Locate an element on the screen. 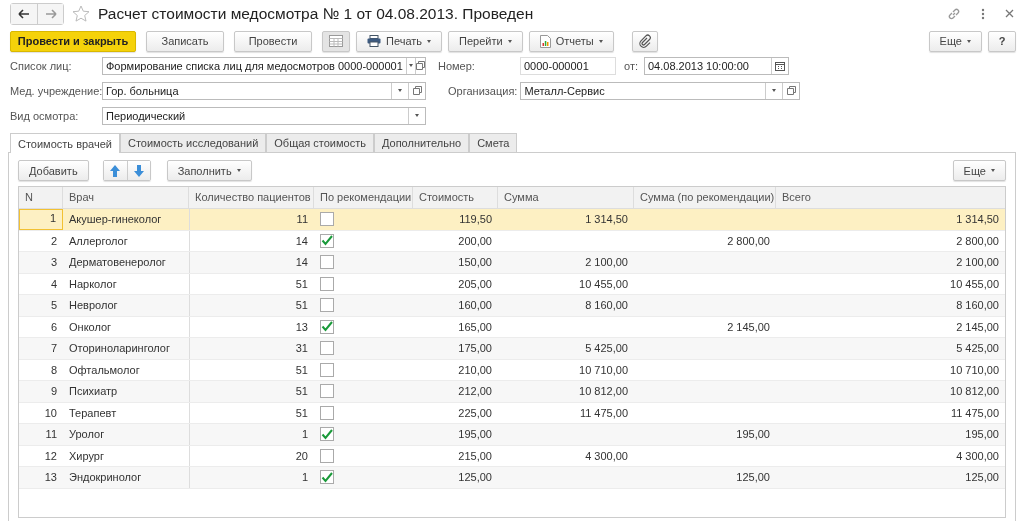  persons-list-field: Формирование списка лиц для медосмотров 0000-000001 is located at coordinates (264, 65).